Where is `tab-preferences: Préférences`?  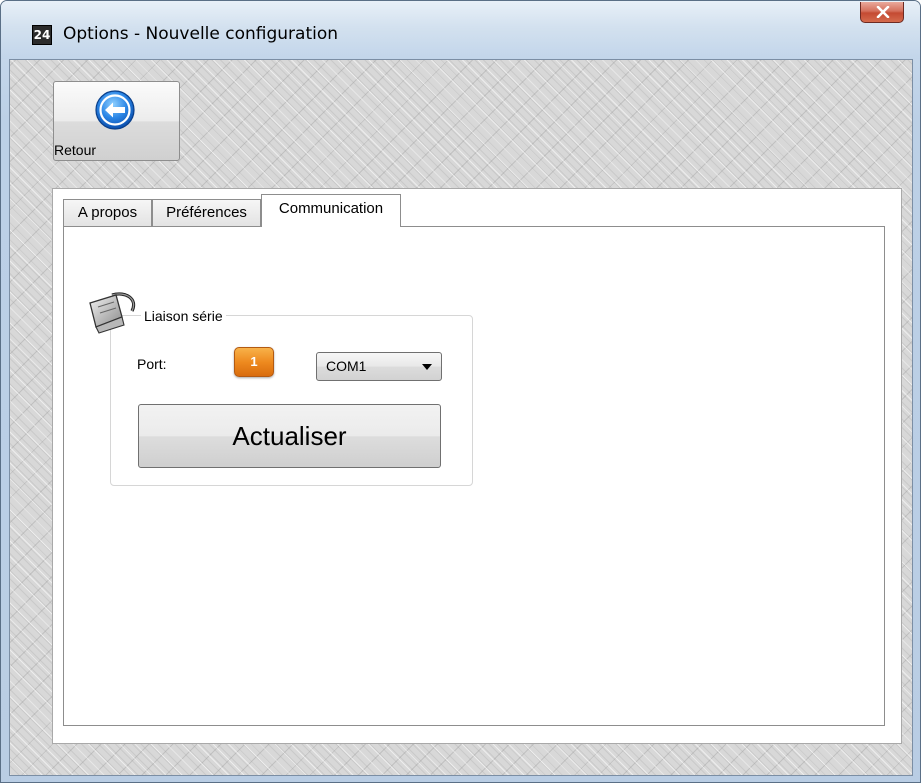 tab-preferences: Préférences is located at coordinates (206, 213).